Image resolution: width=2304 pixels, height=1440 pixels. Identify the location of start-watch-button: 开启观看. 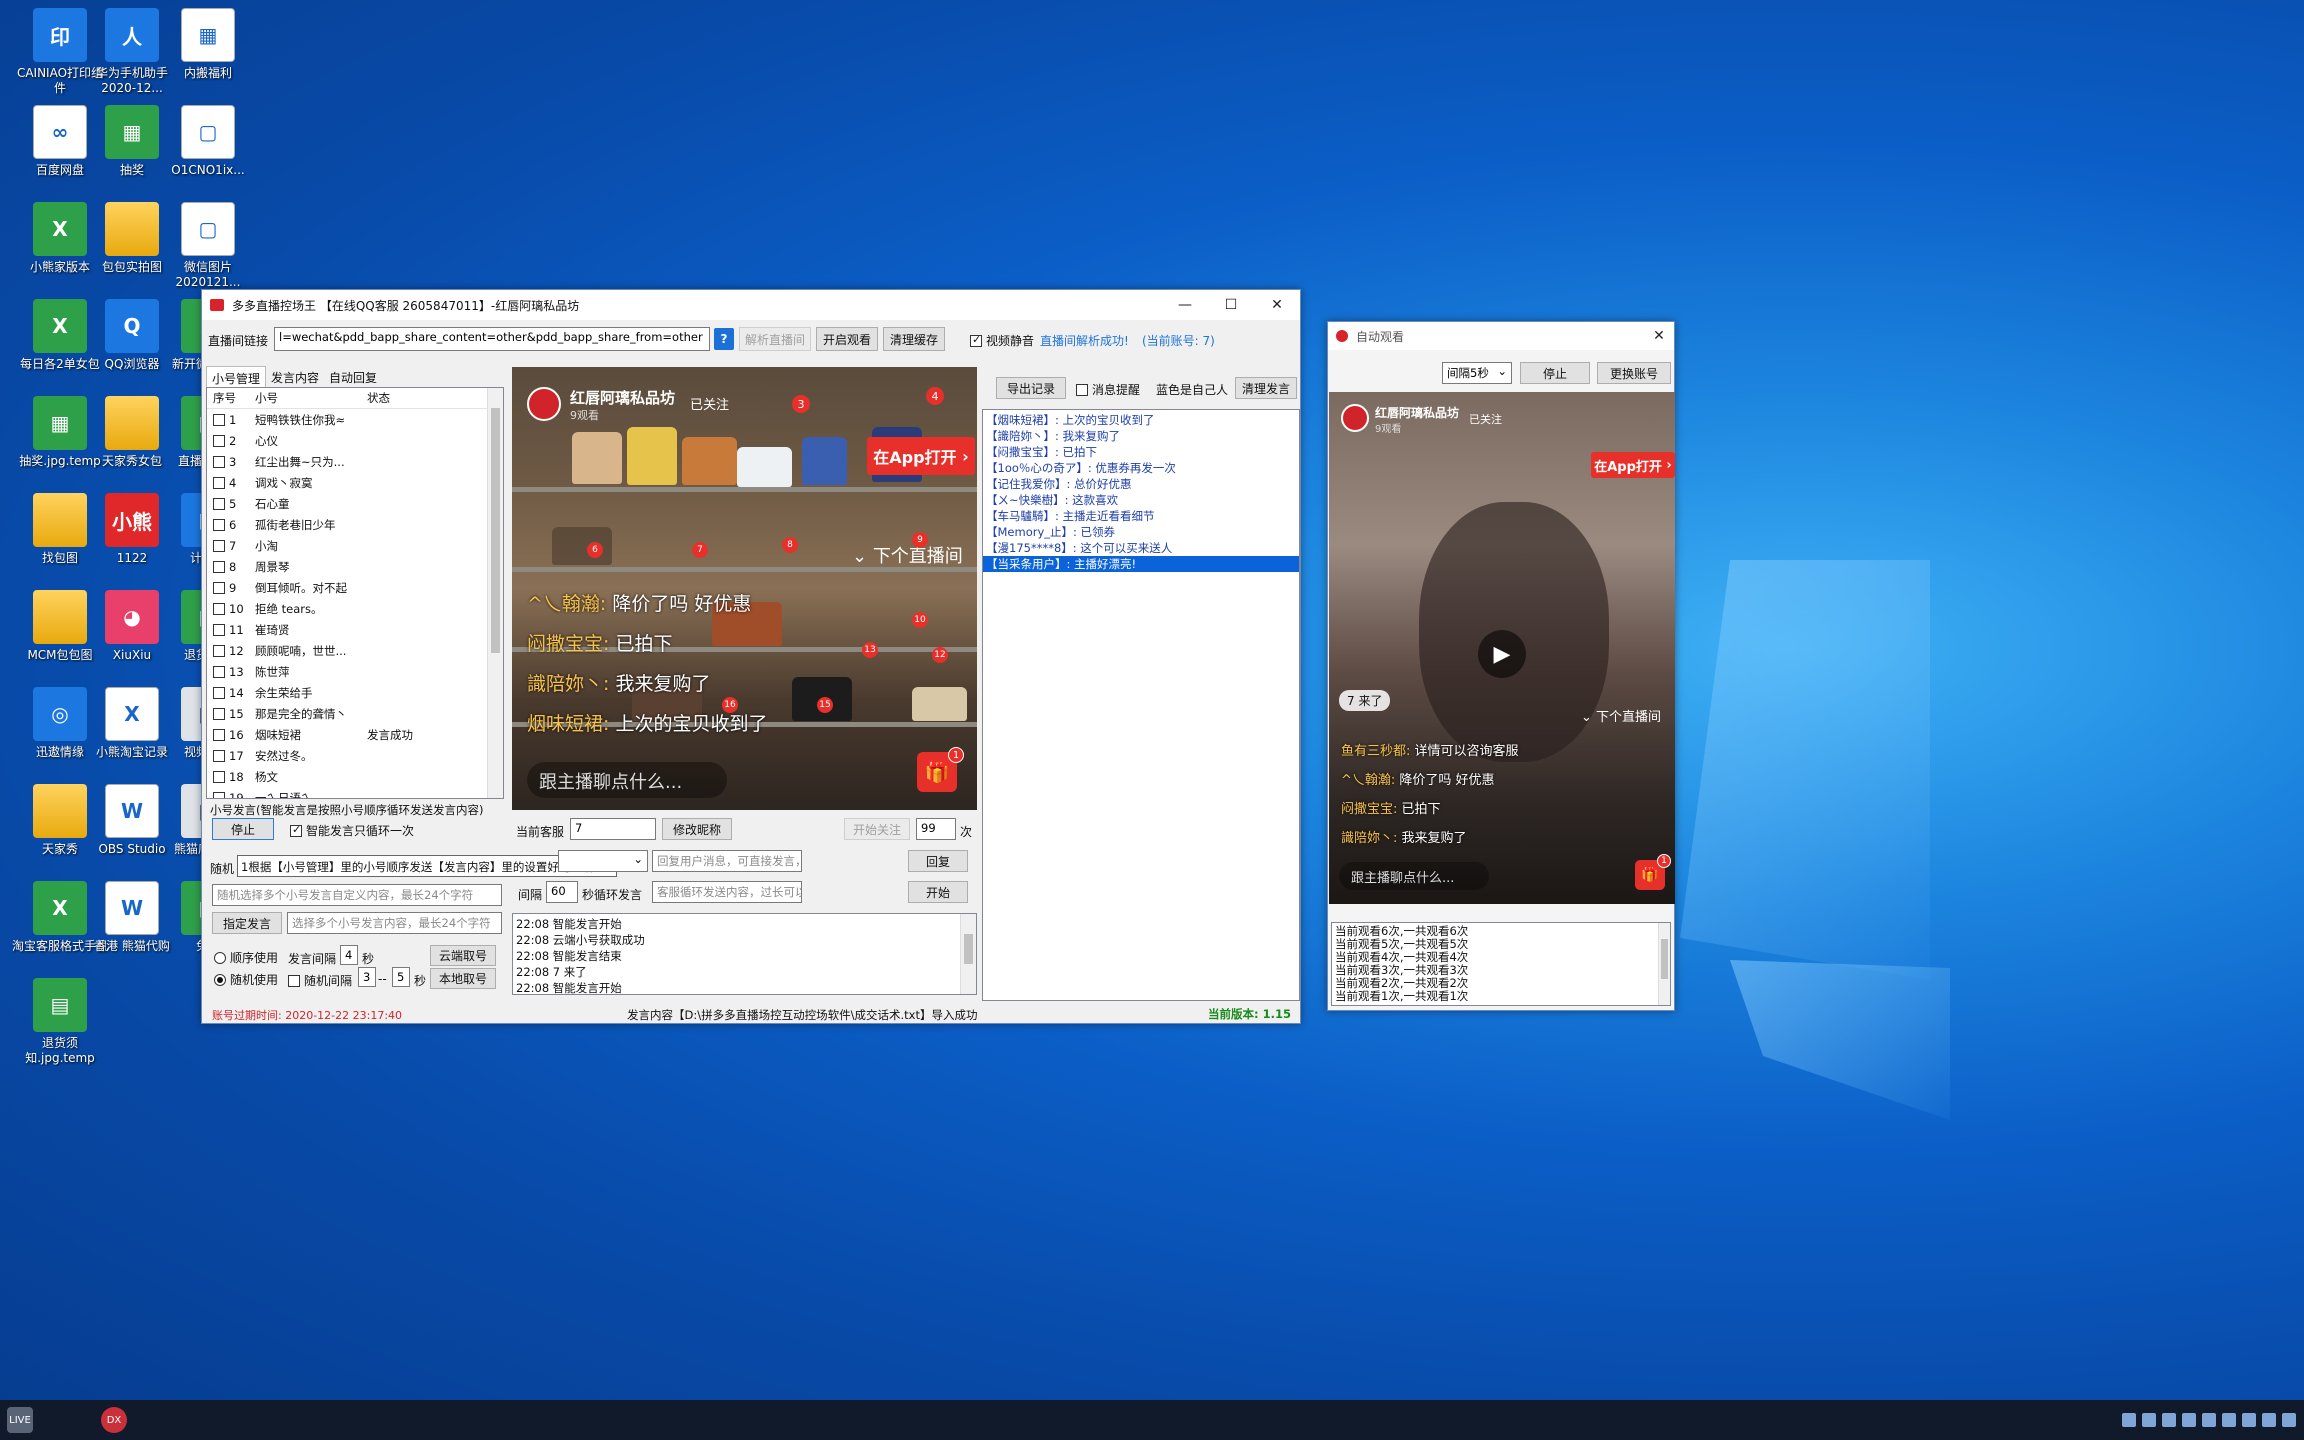
(847, 339).